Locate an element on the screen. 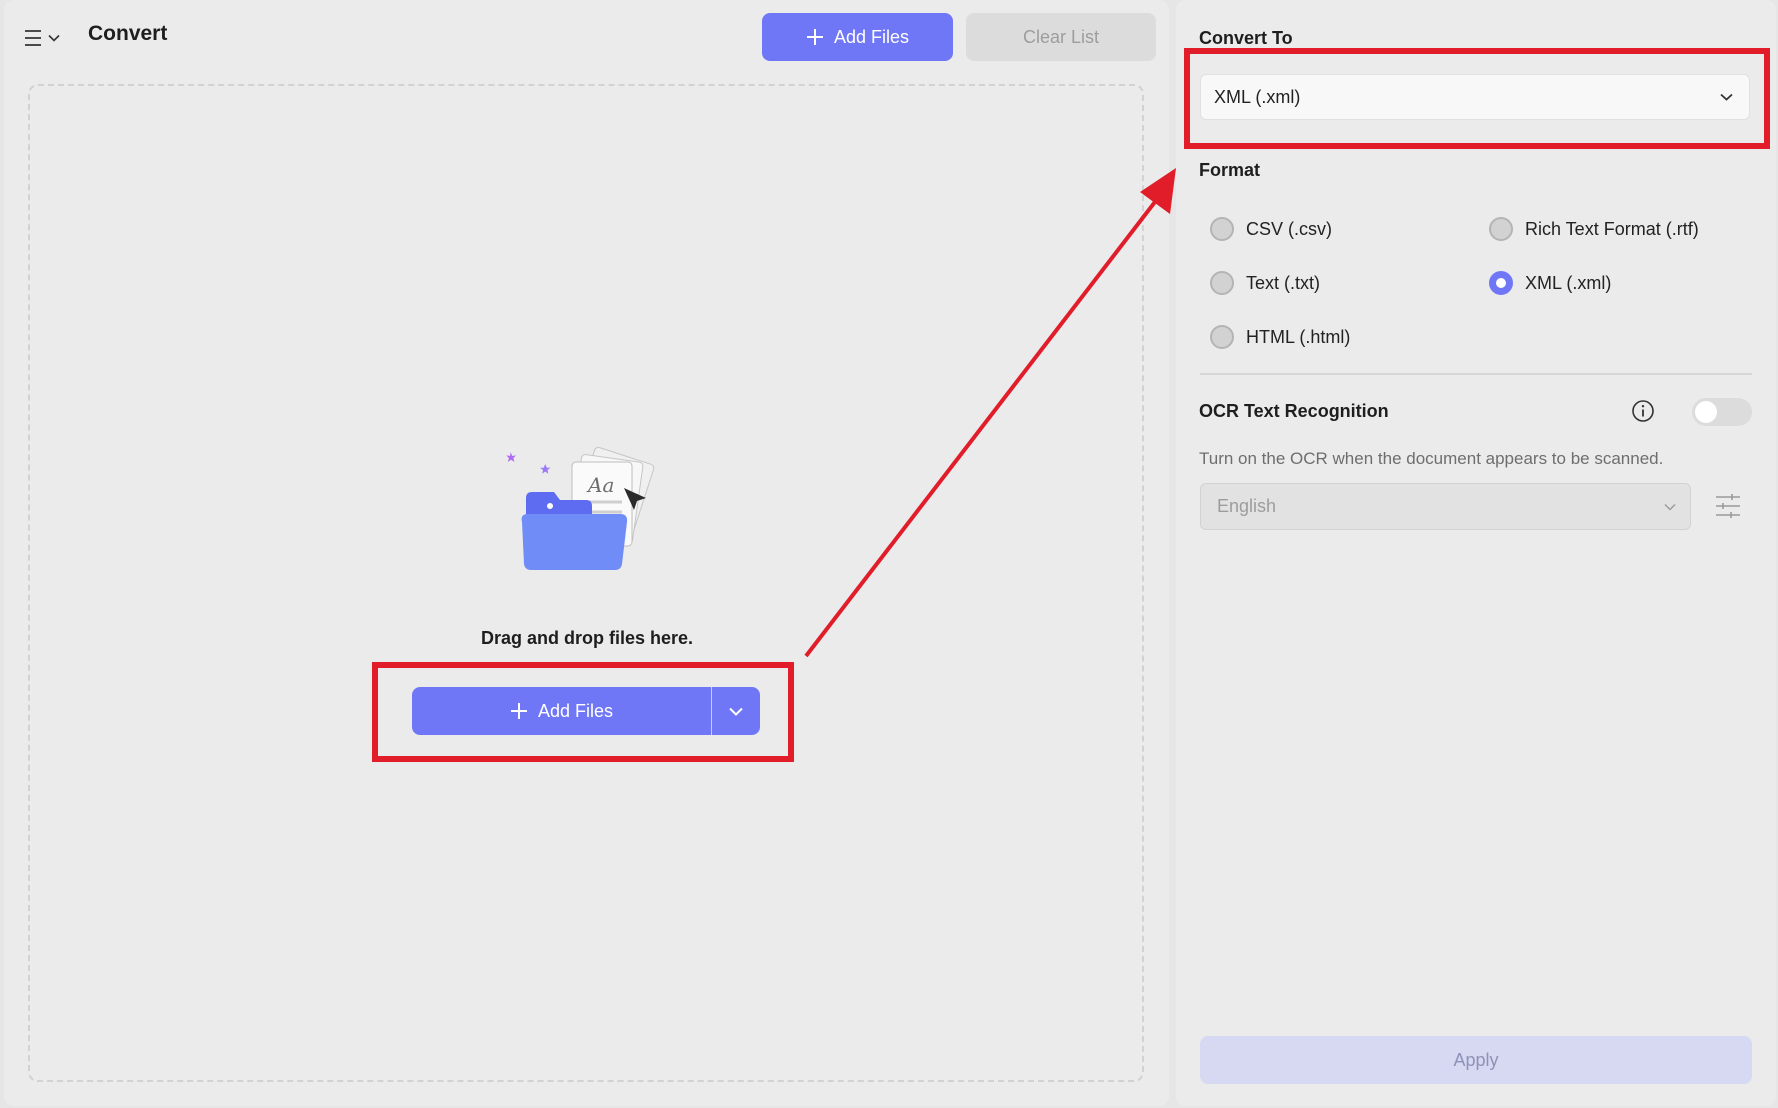  format-option-label: CSV (.csv) is located at coordinates (1289, 228).